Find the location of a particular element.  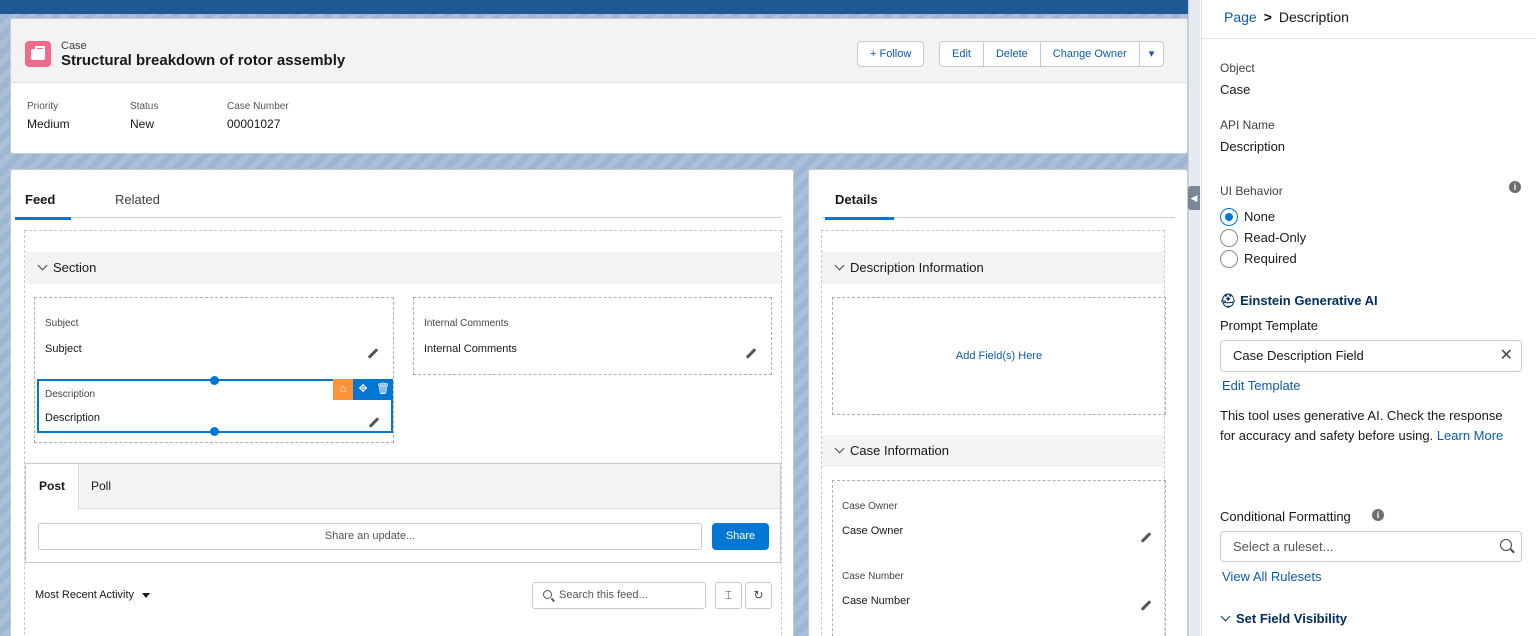

prompt-template-combobox: Case Description Field ✕ is located at coordinates (1371, 356).